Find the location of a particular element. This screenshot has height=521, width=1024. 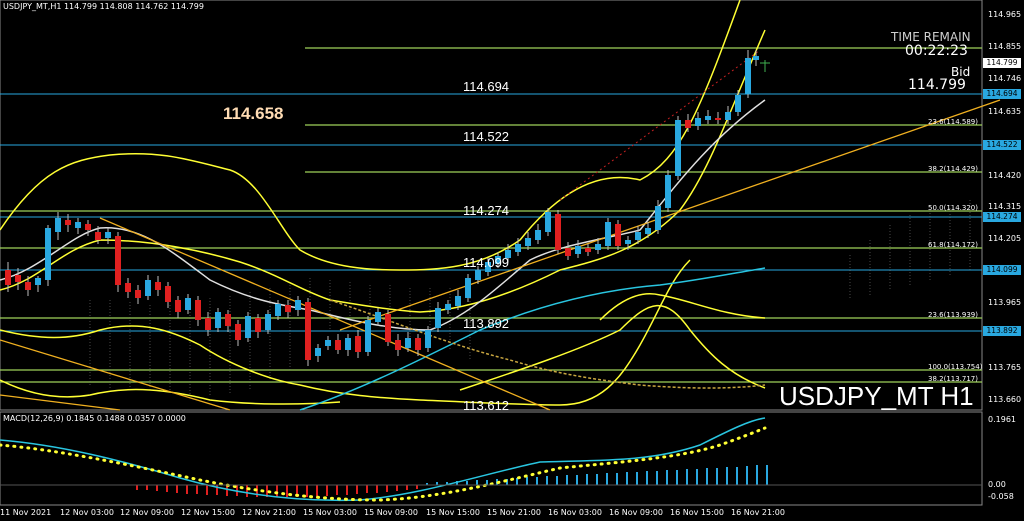

macd-axis-label: 0.1961 is located at coordinates (1002, 419).